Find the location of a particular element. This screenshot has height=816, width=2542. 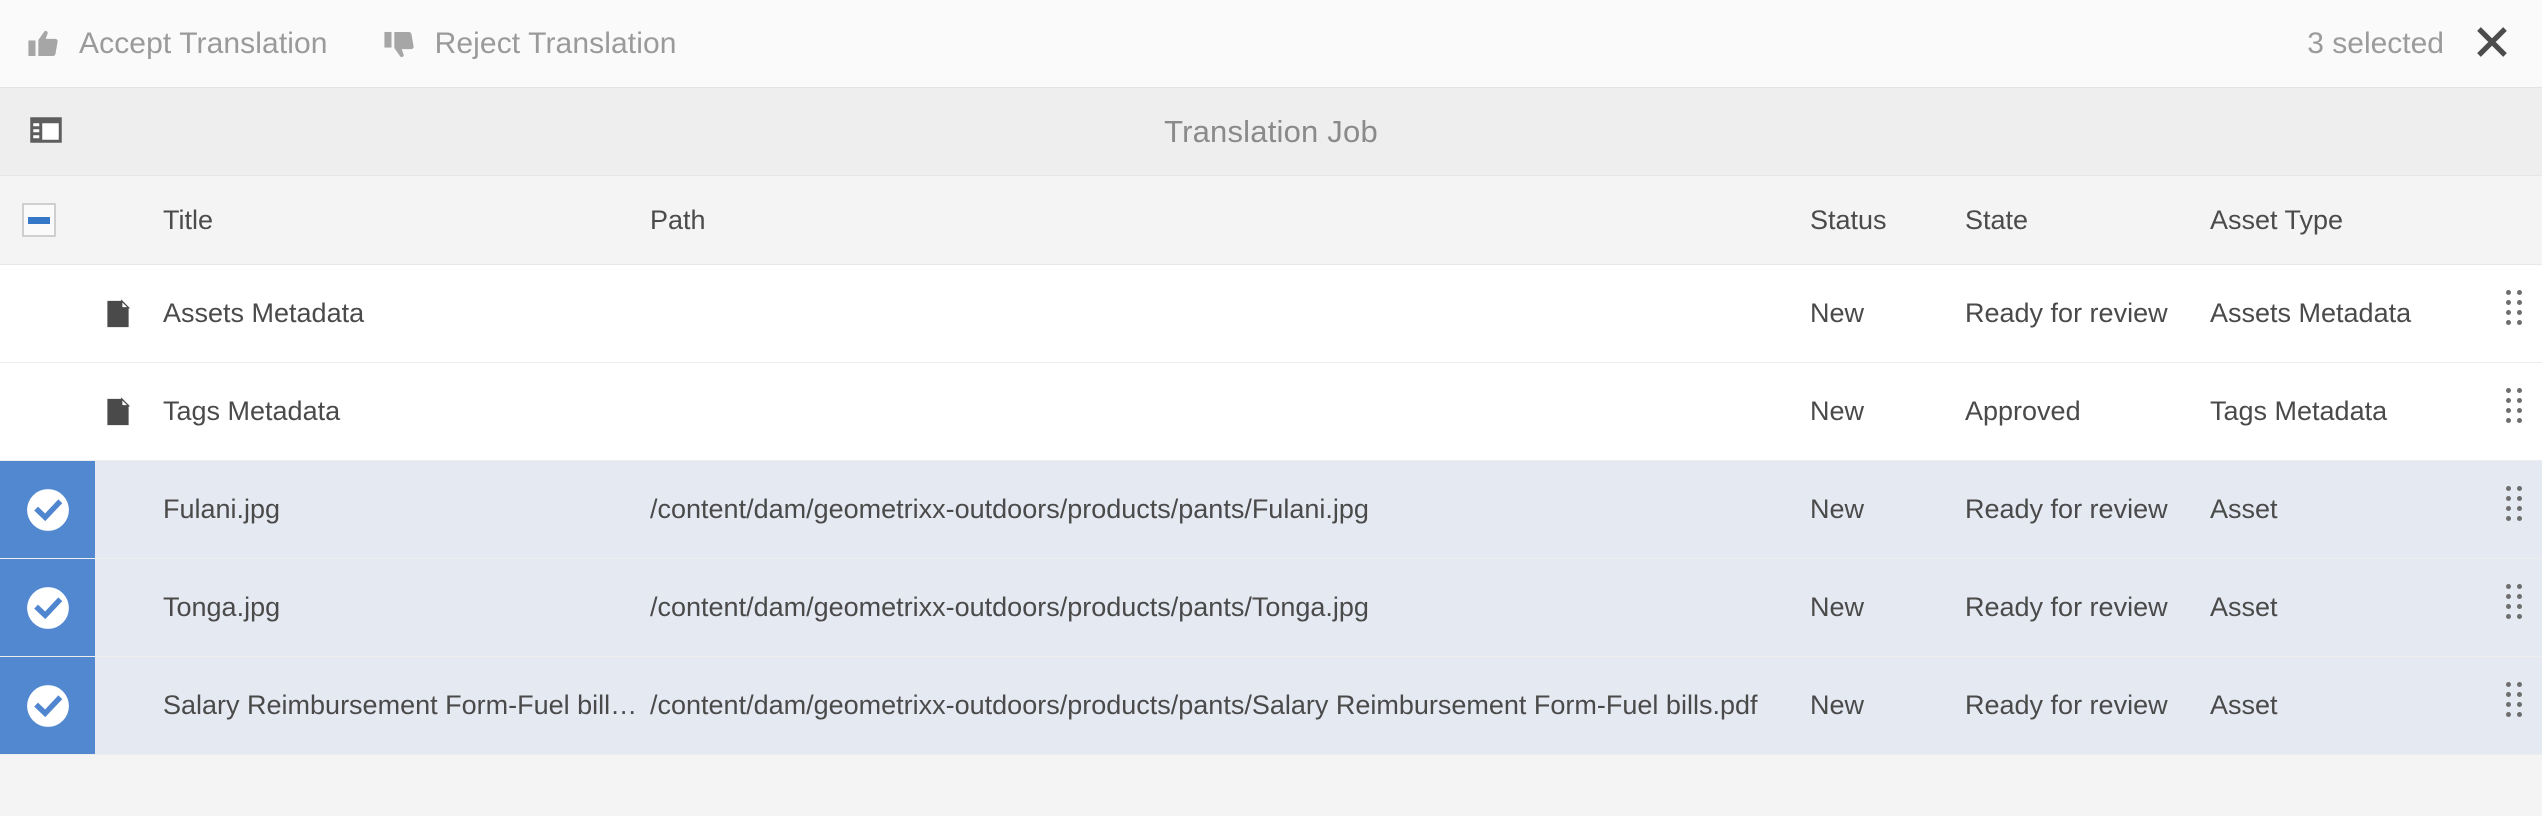

cell-state: Approved is located at coordinates (2087, 411).